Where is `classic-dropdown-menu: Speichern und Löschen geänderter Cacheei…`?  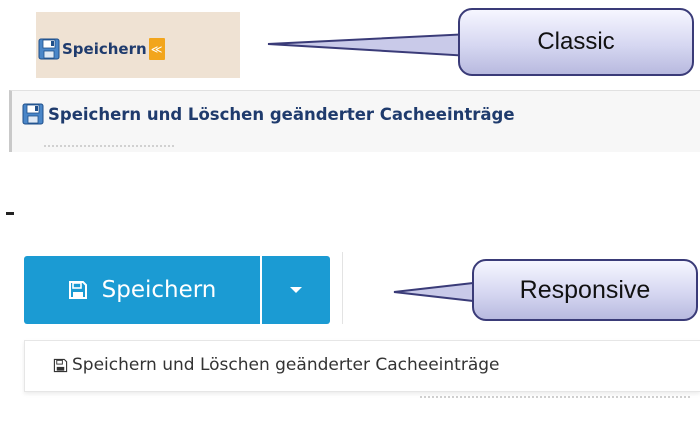 classic-dropdown-menu: Speichern und Löschen geänderter Cacheei… is located at coordinates (354, 121).